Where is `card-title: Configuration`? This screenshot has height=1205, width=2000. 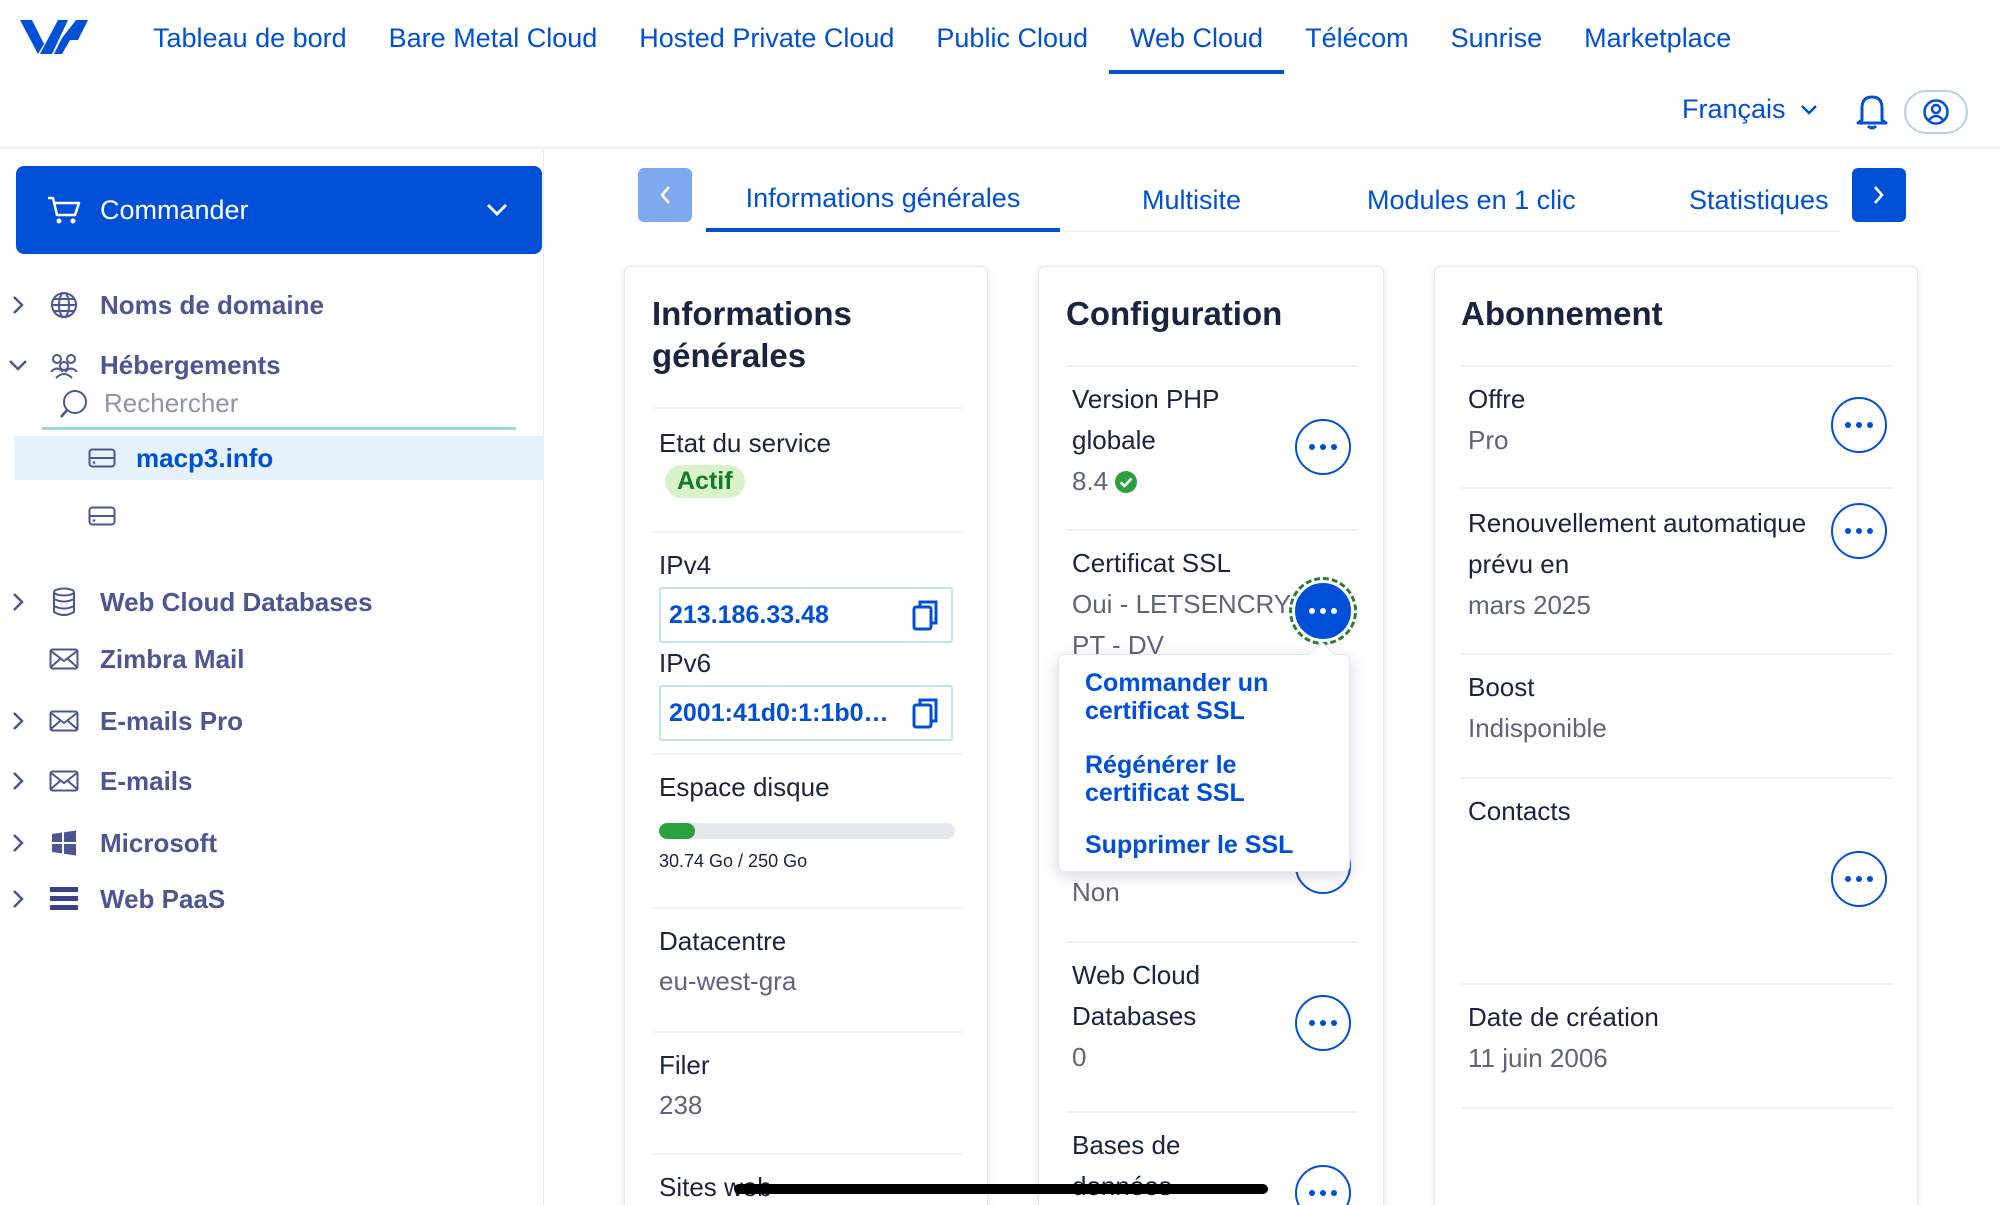 card-title: Configuration is located at coordinates (1174, 313).